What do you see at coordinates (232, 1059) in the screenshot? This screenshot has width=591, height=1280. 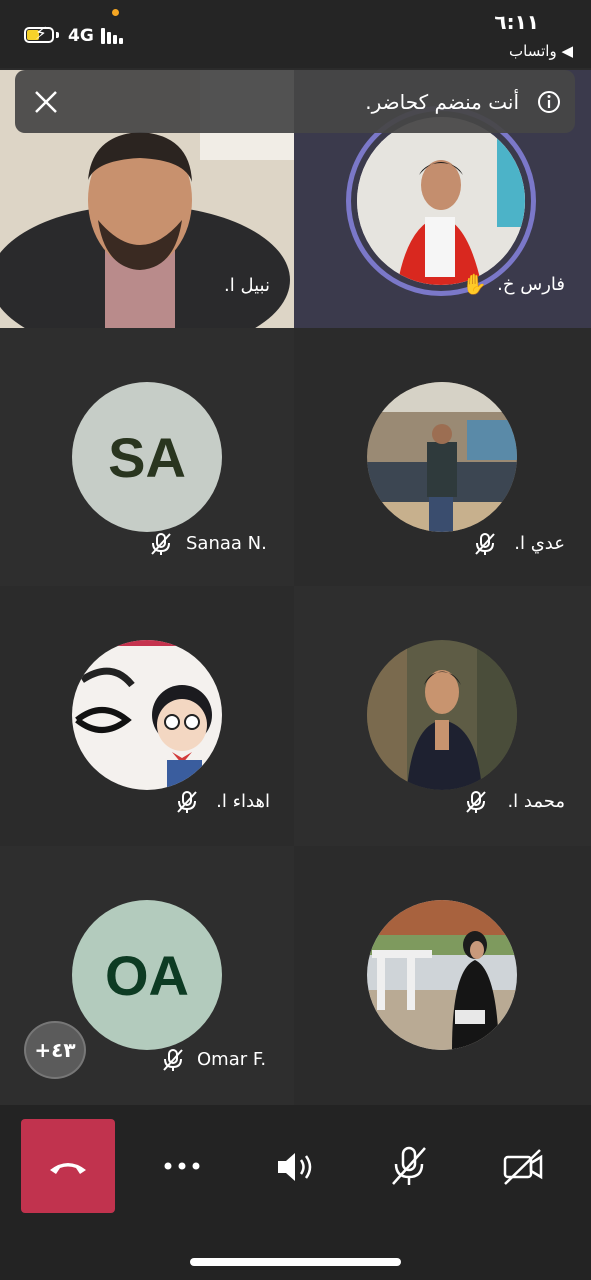 I see `participant-name: Omar F.` at bounding box center [232, 1059].